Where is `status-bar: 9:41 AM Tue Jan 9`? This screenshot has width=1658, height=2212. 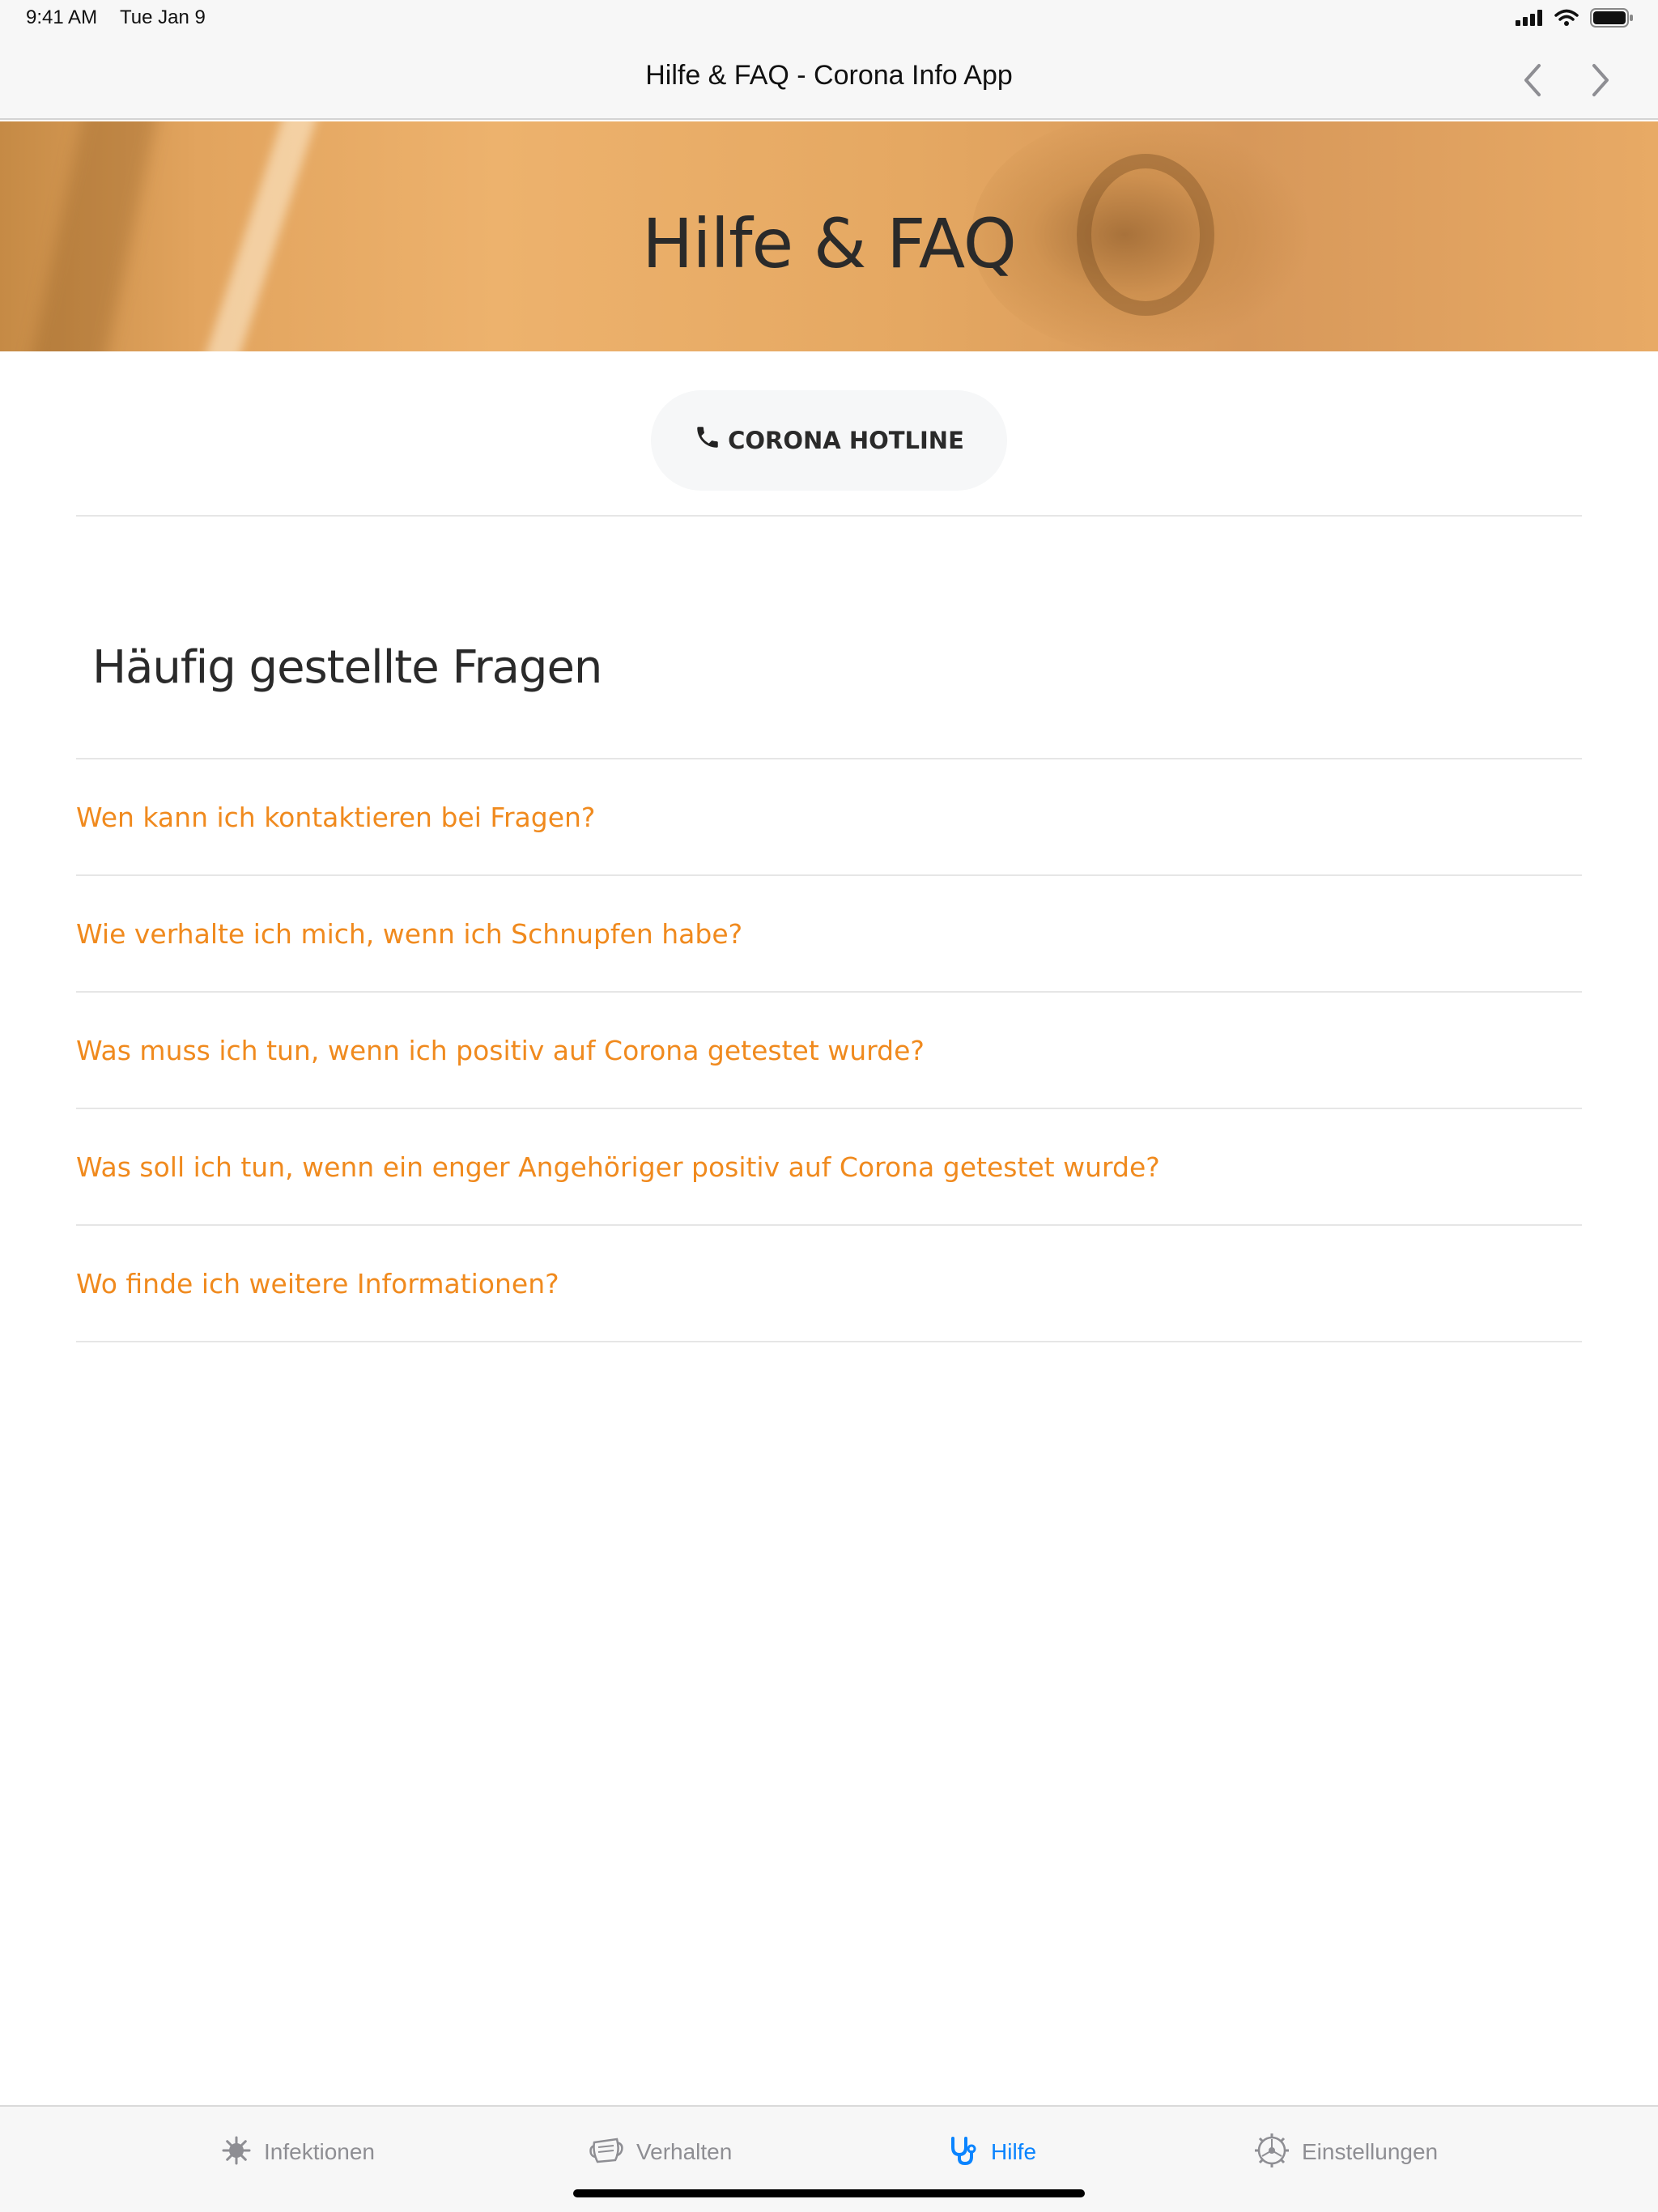
status-bar: 9:41 AM Tue Jan 9 is located at coordinates (829, 19).